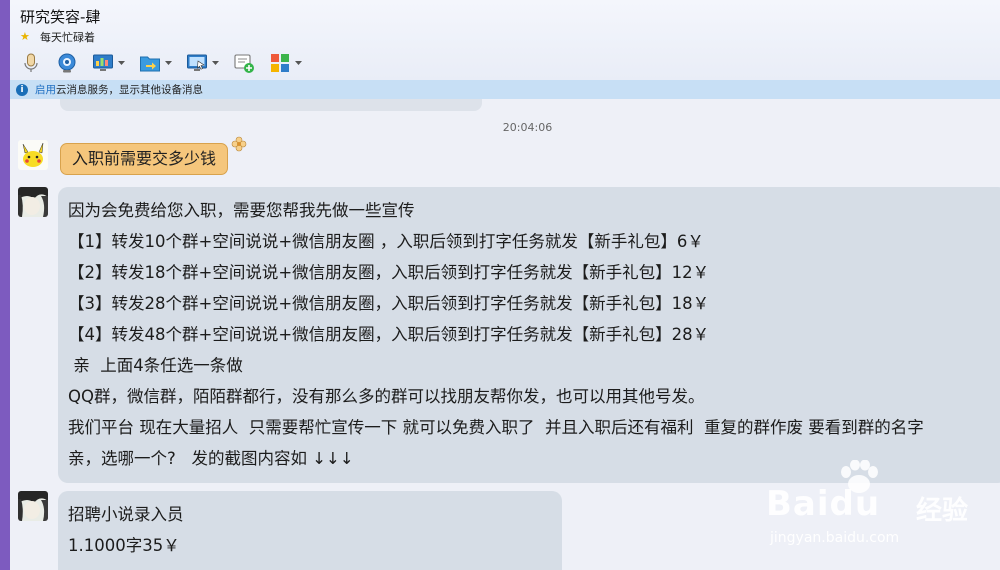  What do you see at coordinates (505, 40) in the screenshot?
I see `chat-header: 研究笑容-肆 ★ 每天忙碌着` at bounding box center [505, 40].